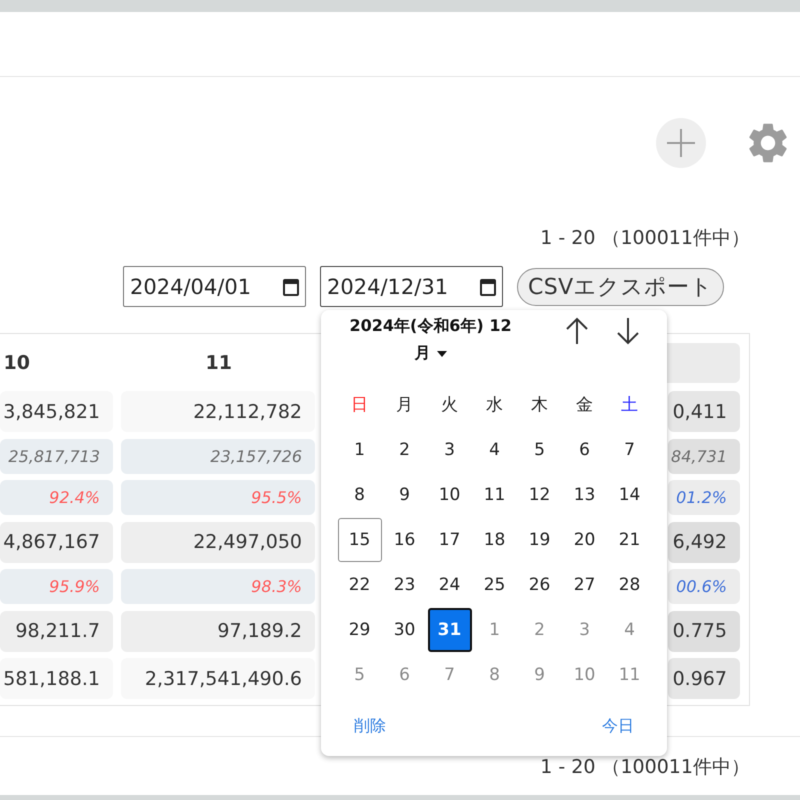 The image size is (800, 800). I want to click on plus-icon, so click(681, 143).